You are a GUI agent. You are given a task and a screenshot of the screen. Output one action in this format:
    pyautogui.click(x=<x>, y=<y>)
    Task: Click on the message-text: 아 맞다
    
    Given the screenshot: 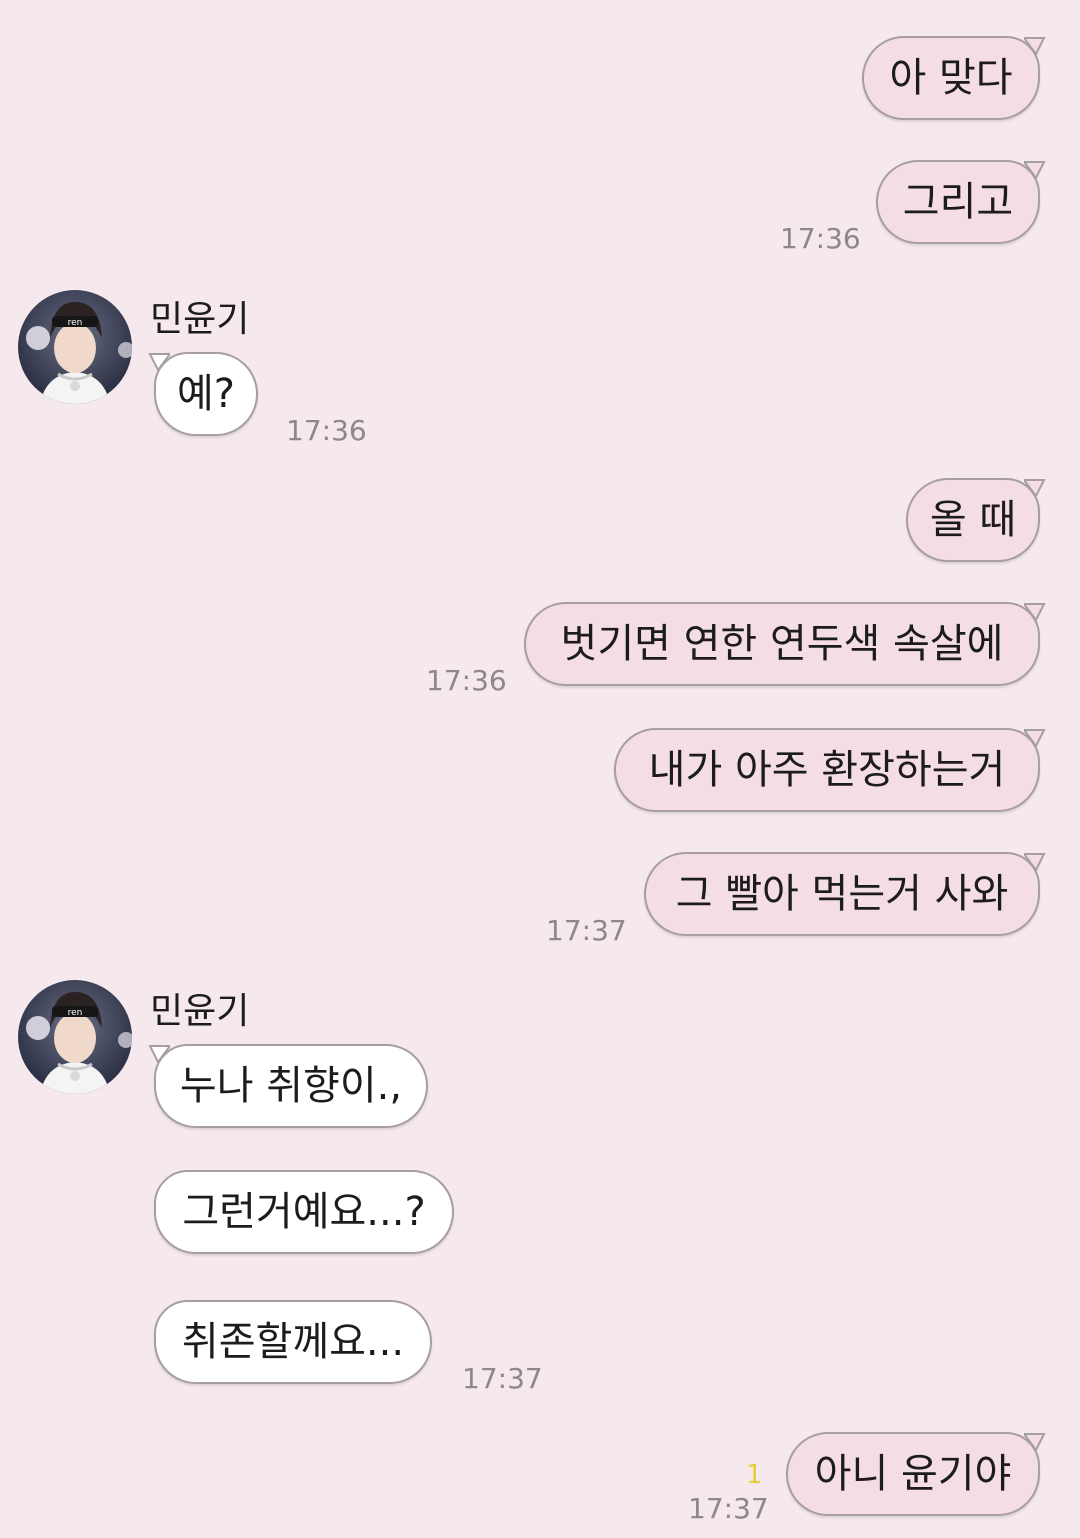 What is the action you would take?
    pyautogui.click(x=951, y=78)
    